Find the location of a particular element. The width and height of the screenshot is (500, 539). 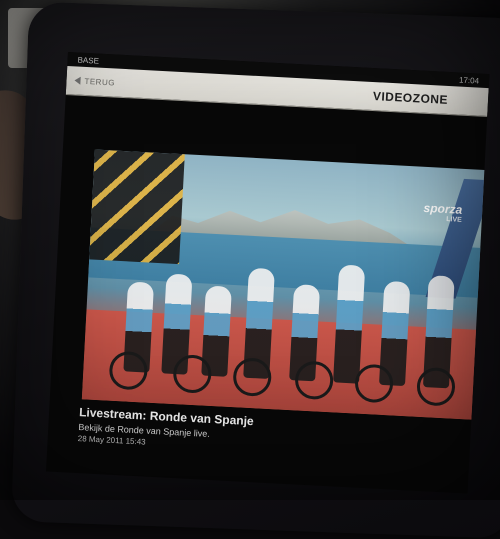

back-button: TERUG is located at coordinates (94, 81).